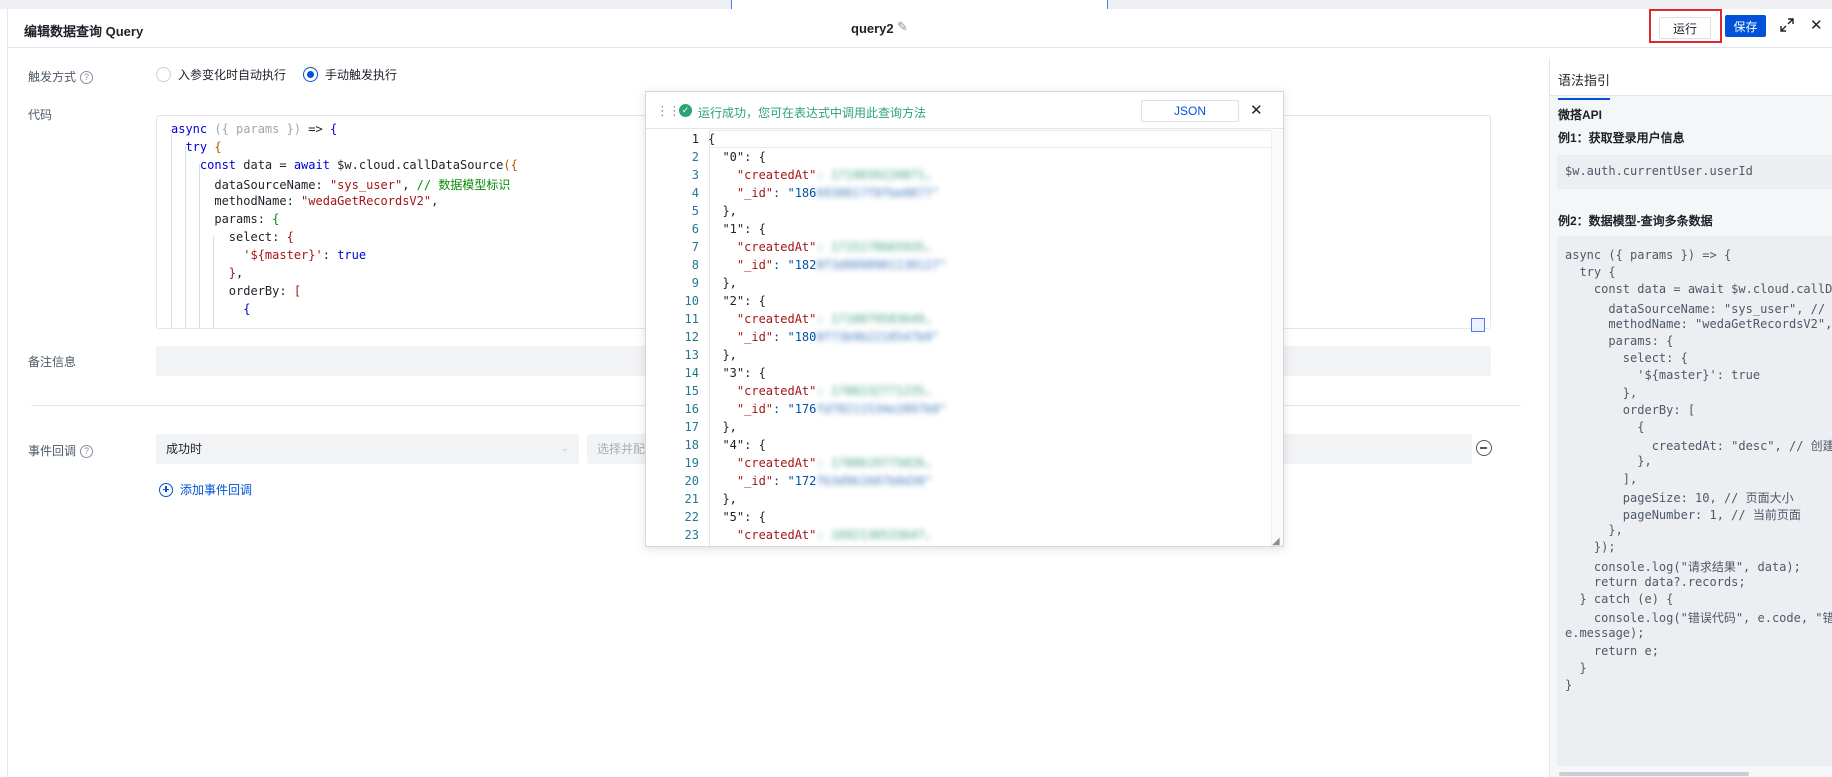 Image resolution: width=1832 pixels, height=777 pixels. Describe the element at coordinates (232, 75) in the screenshot. I see `radio-auto-label: 入参变化时自动执行` at that location.